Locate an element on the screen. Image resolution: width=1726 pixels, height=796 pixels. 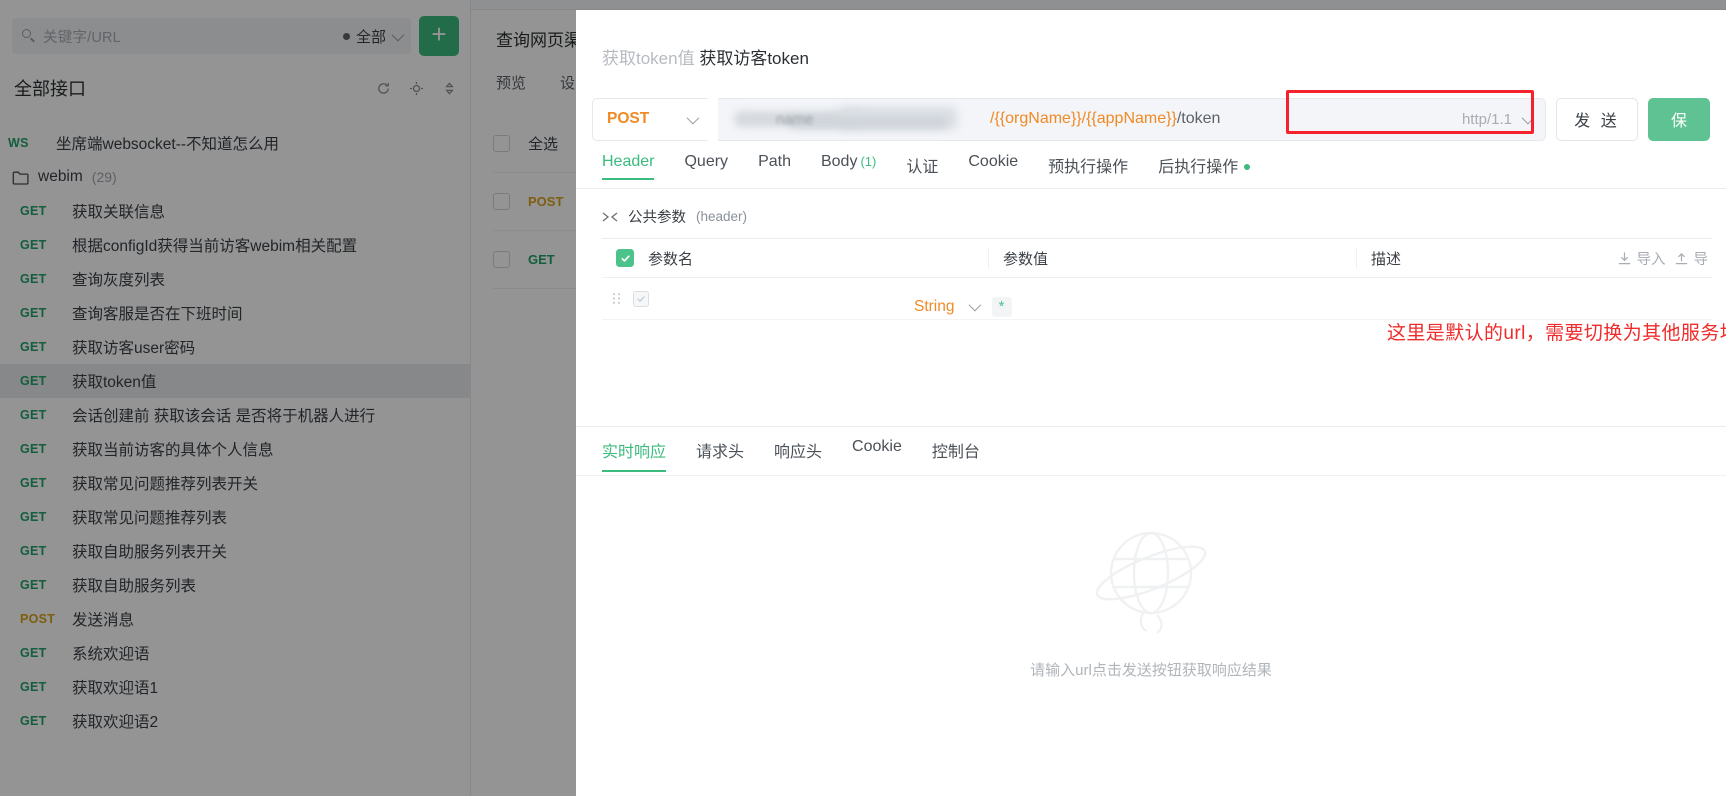
response-tabs: 实时响应 请求头 响应头 Cookie 控制台 is located at coordinates (791, 455).